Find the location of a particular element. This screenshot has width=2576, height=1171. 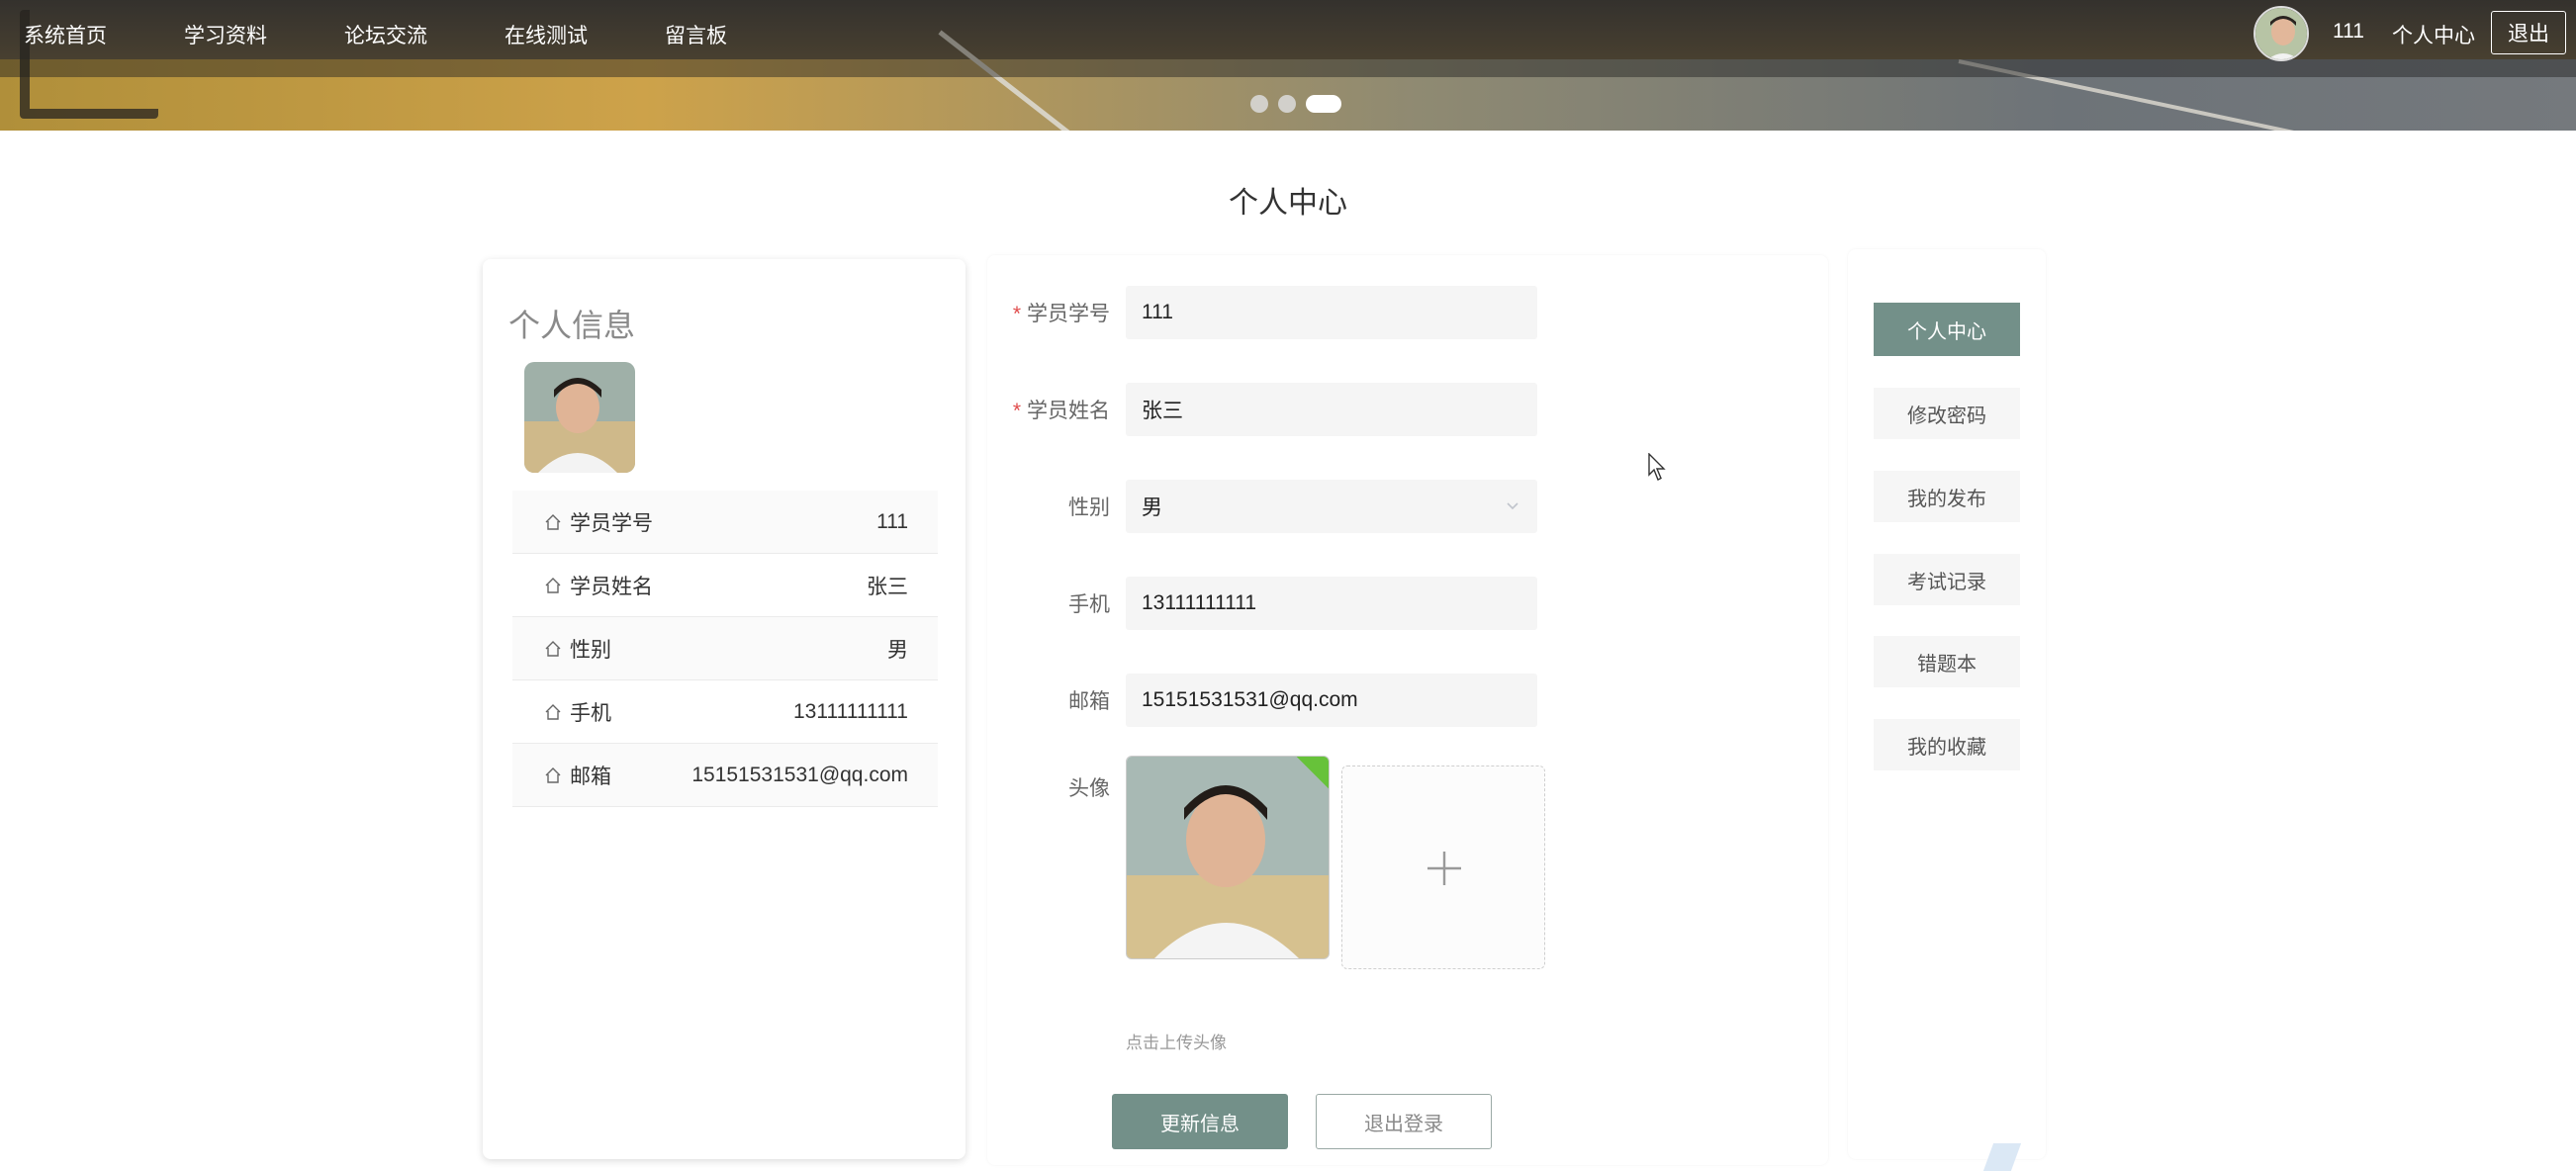

email-input: 15151531531@qq.com is located at coordinates (1331, 700).